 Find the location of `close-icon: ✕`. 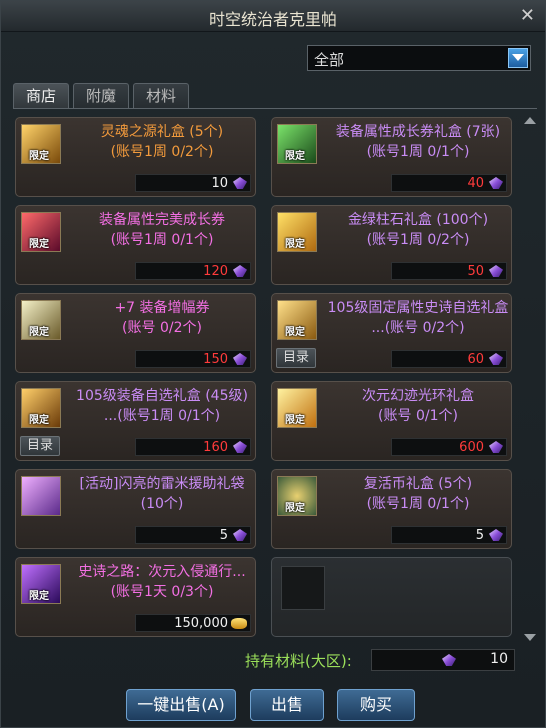

close-icon: ✕ is located at coordinates (527, 15).